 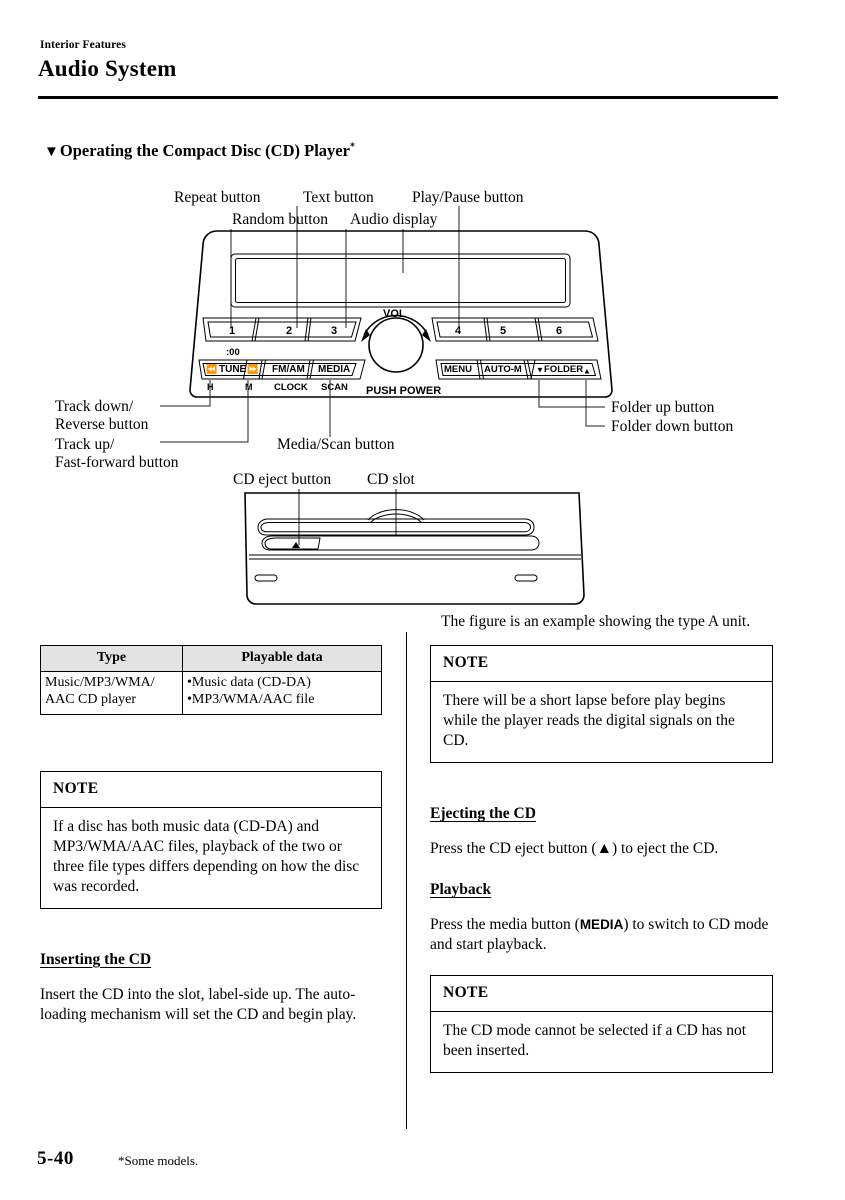 I want to click on preset-1-label: 1, so click(x=232, y=331).